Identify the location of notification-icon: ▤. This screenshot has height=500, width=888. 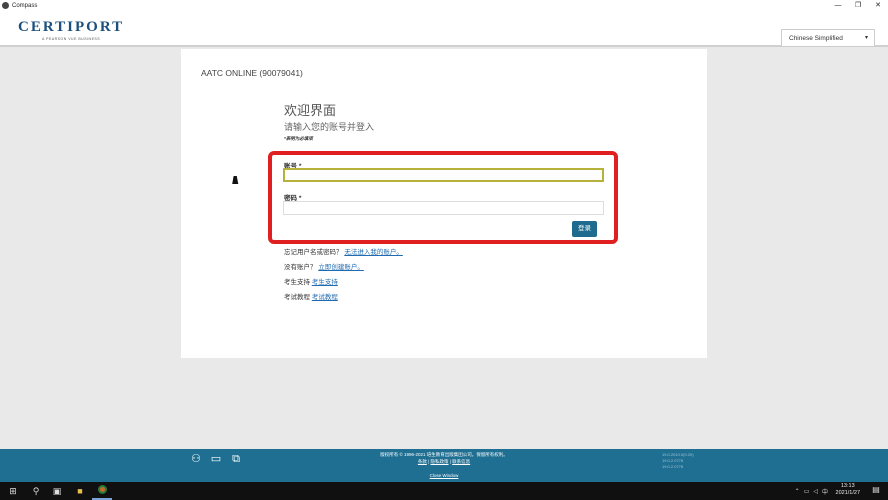
(876, 491).